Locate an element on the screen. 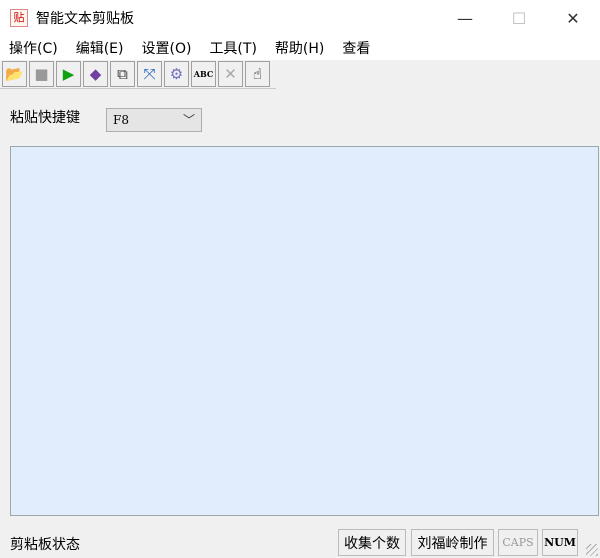  open-folder-button: 📂 is located at coordinates (14, 74).